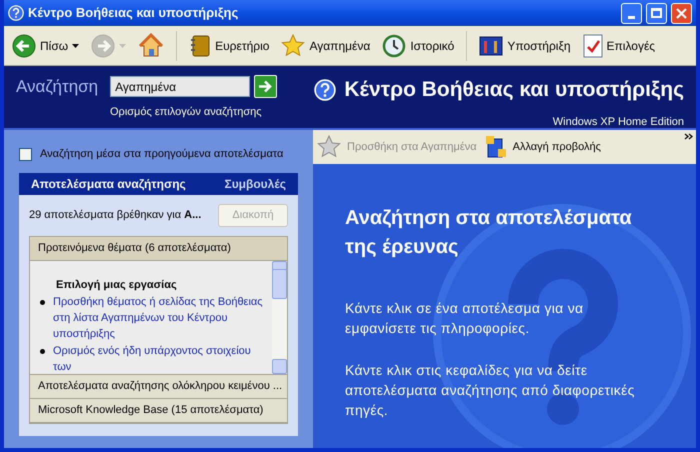 This screenshot has width=700, height=452. What do you see at coordinates (464, 318) in the screenshot?
I see `content-paragraph: Κάντε κλικ σε ένα αποτέλεσμα για να εμφανίσετε τις πληροφορίες.` at bounding box center [464, 318].